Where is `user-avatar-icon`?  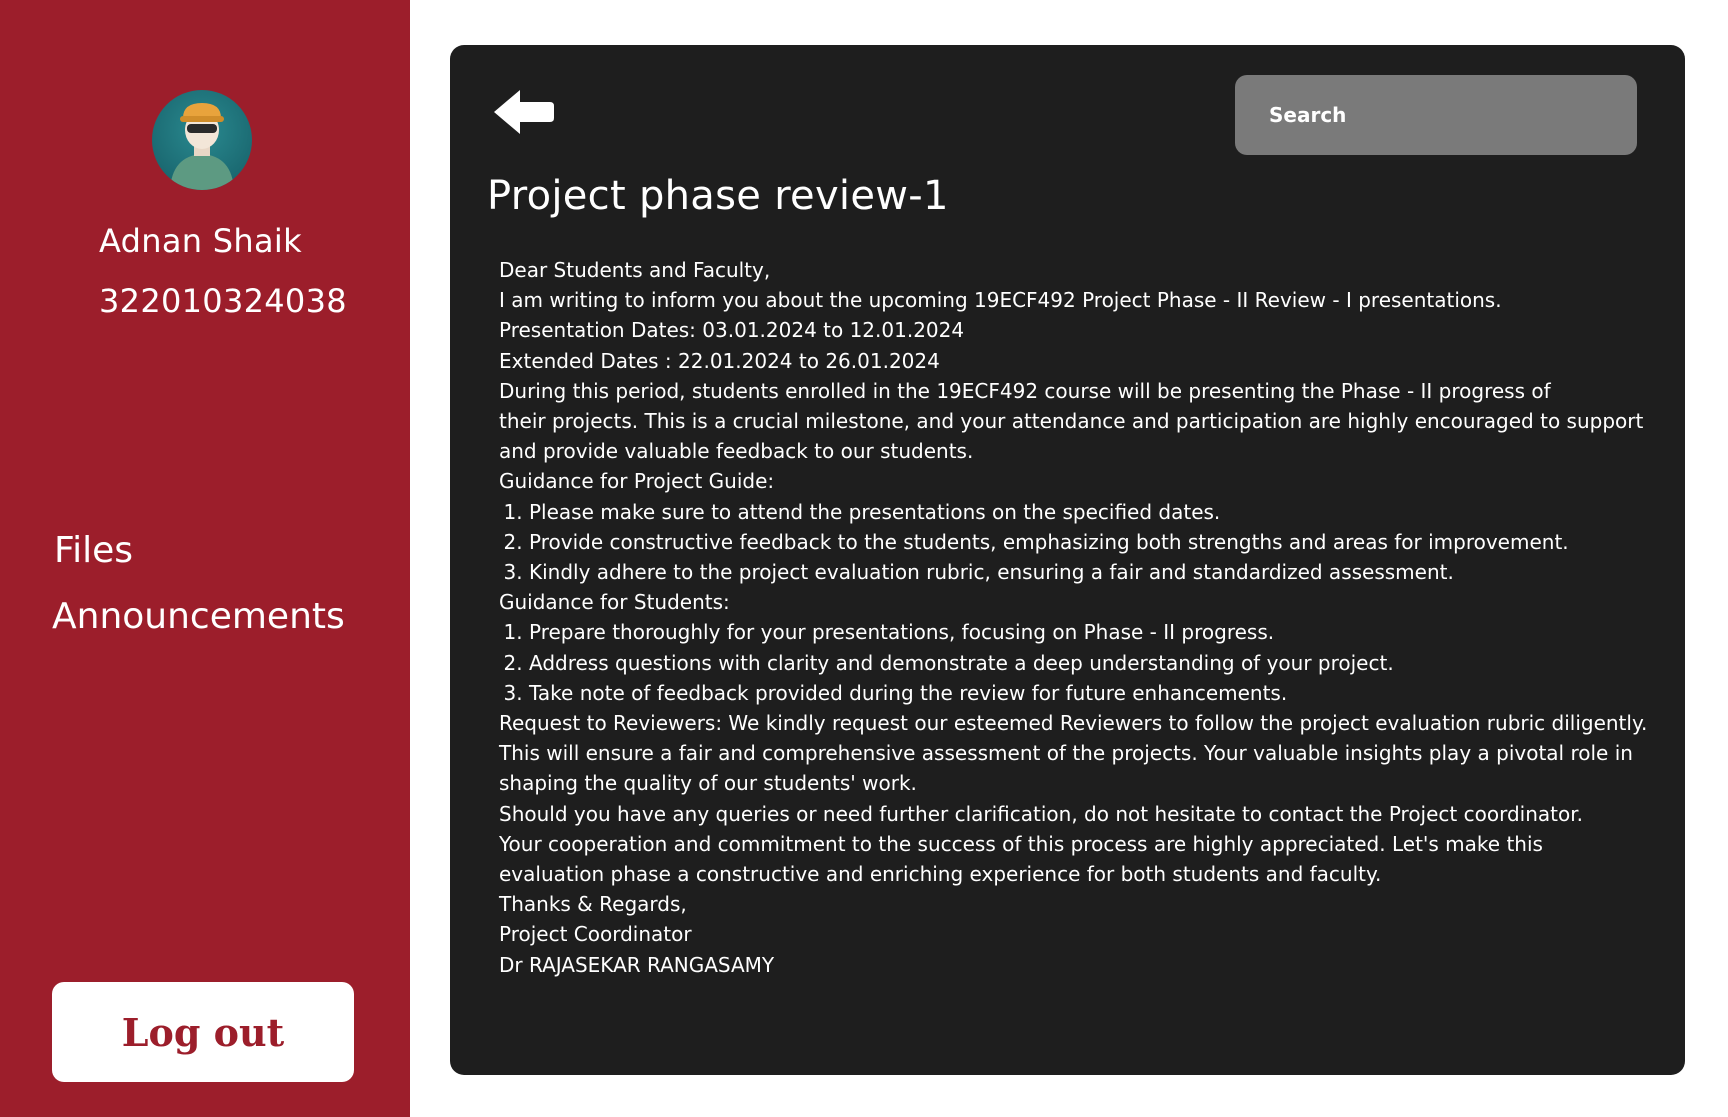
user-avatar-icon is located at coordinates (202, 146).